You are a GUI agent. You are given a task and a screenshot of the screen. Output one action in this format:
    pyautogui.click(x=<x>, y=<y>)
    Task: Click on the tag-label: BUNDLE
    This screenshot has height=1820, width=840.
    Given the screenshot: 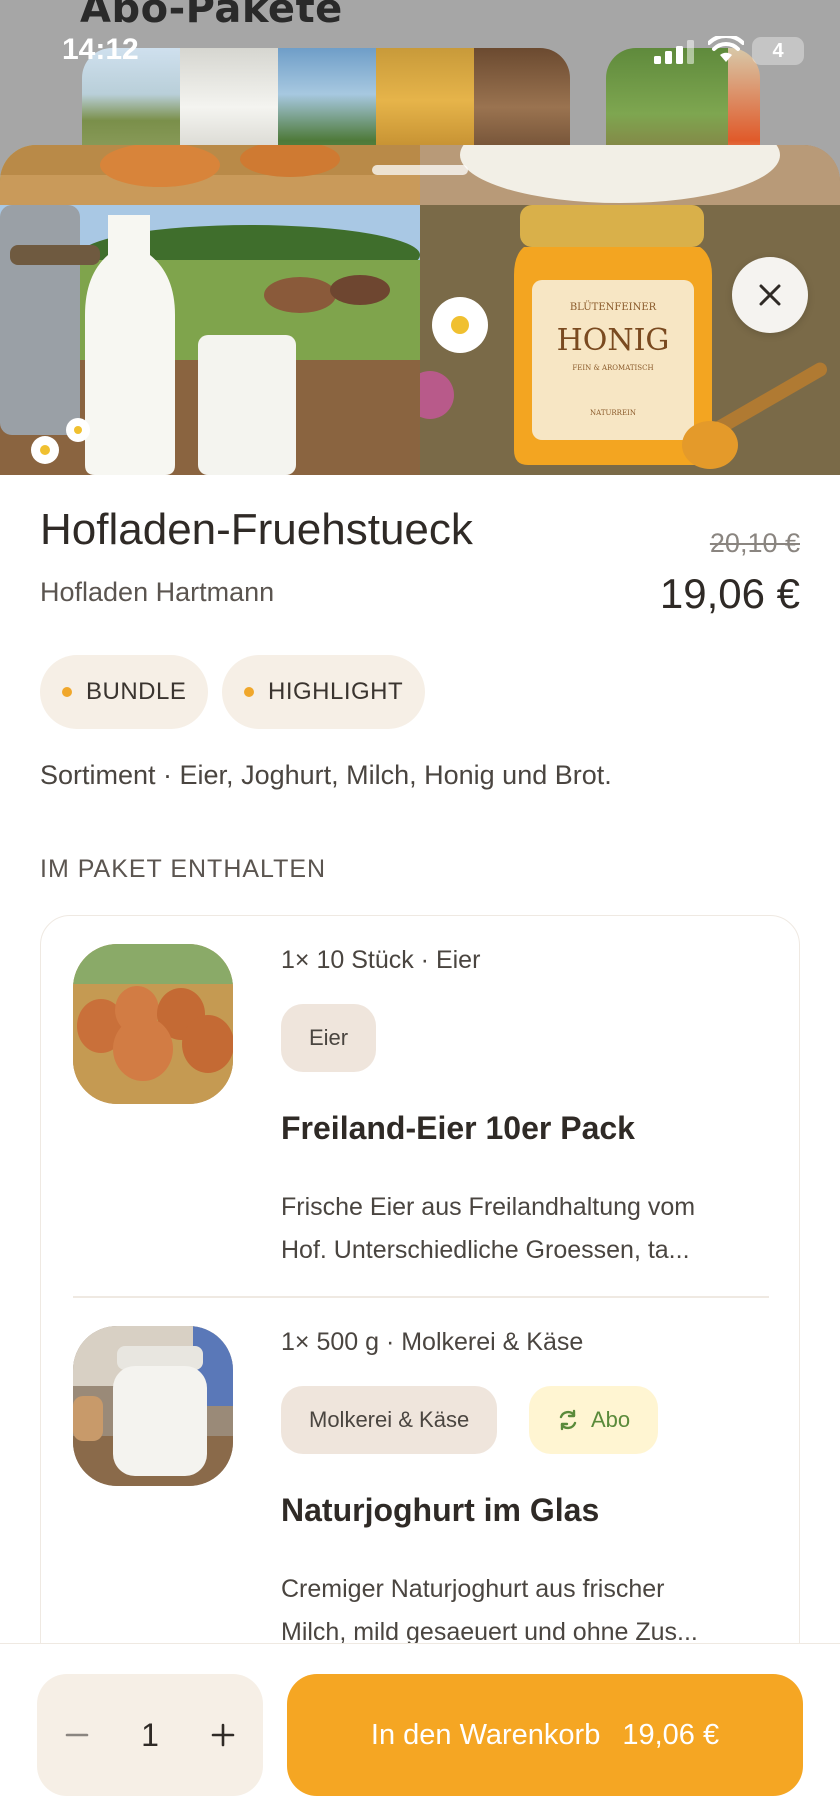 What is the action you would take?
    pyautogui.click(x=136, y=691)
    